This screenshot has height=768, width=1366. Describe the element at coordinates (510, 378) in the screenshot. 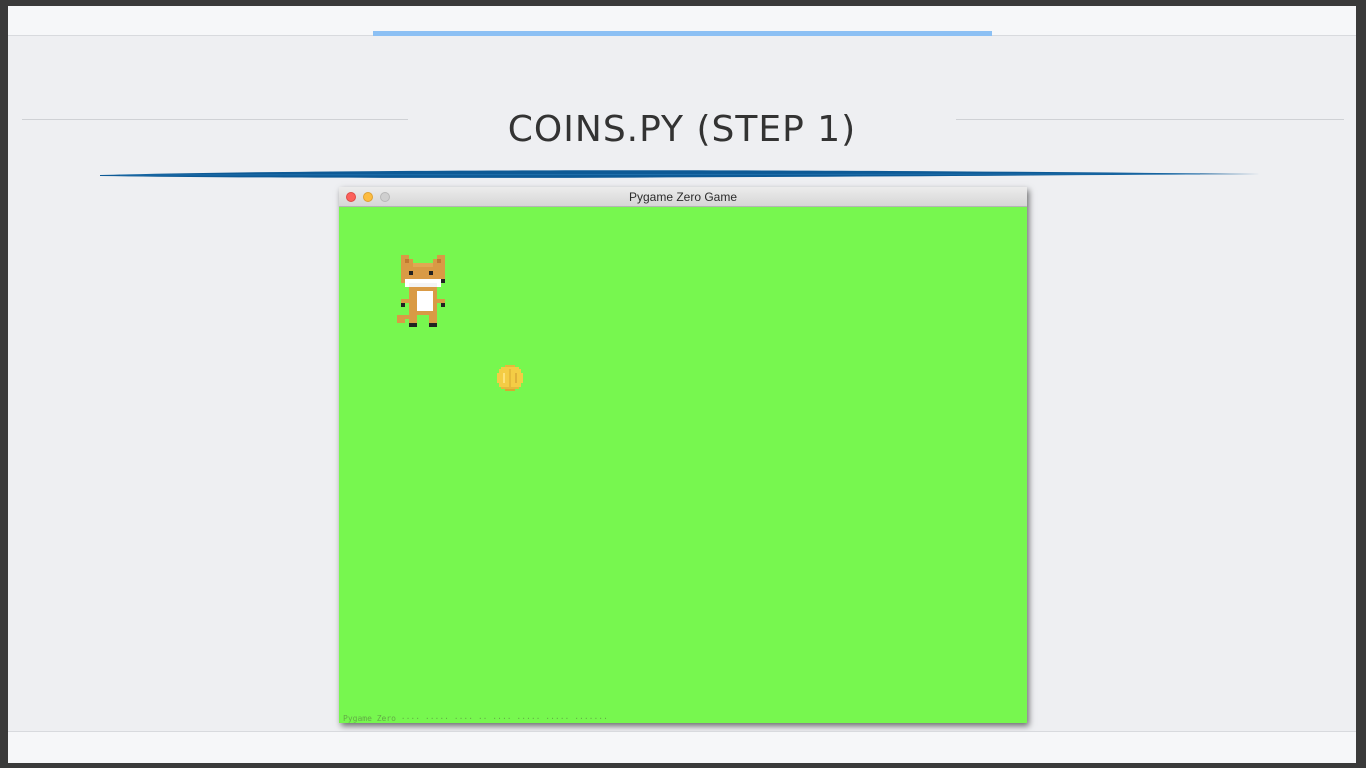

I see `coin-sprite` at that location.